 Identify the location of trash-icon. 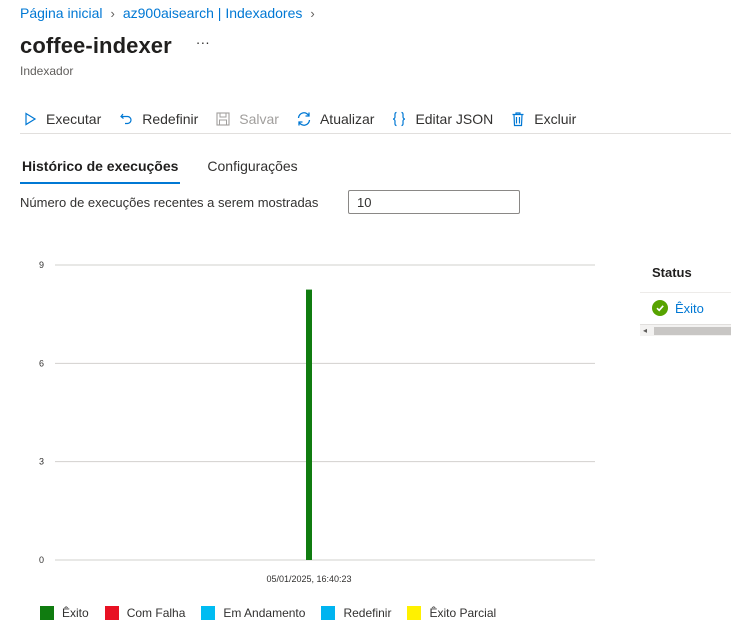
(518, 119).